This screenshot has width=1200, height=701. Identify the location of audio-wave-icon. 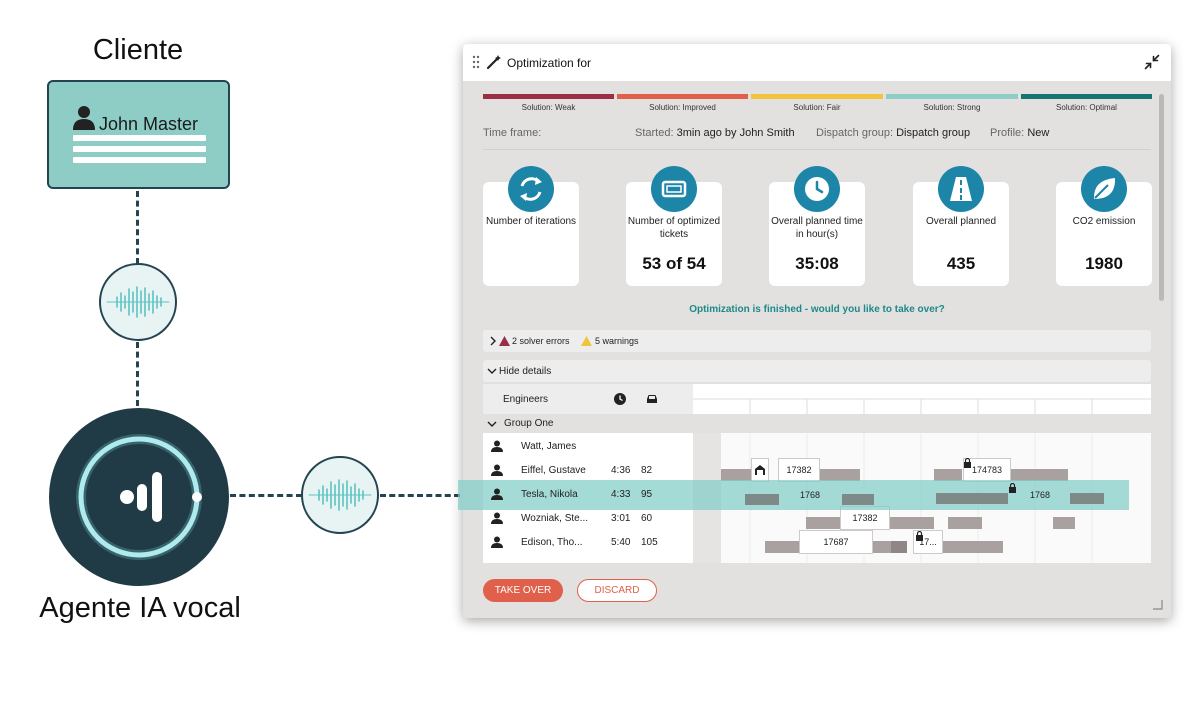
(138, 302).